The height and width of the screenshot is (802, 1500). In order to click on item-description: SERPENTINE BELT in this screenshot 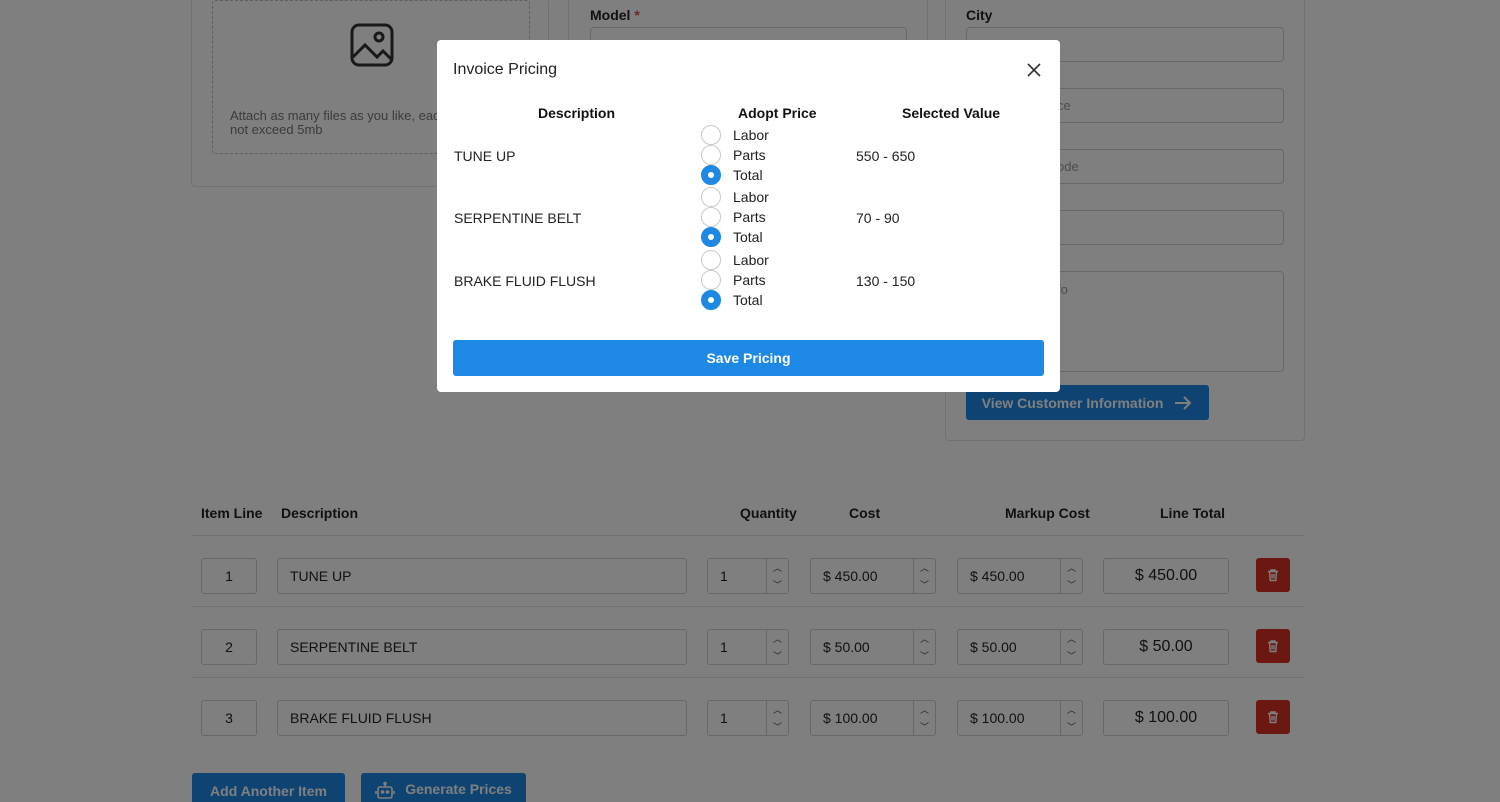, I will do `click(518, 218)`.